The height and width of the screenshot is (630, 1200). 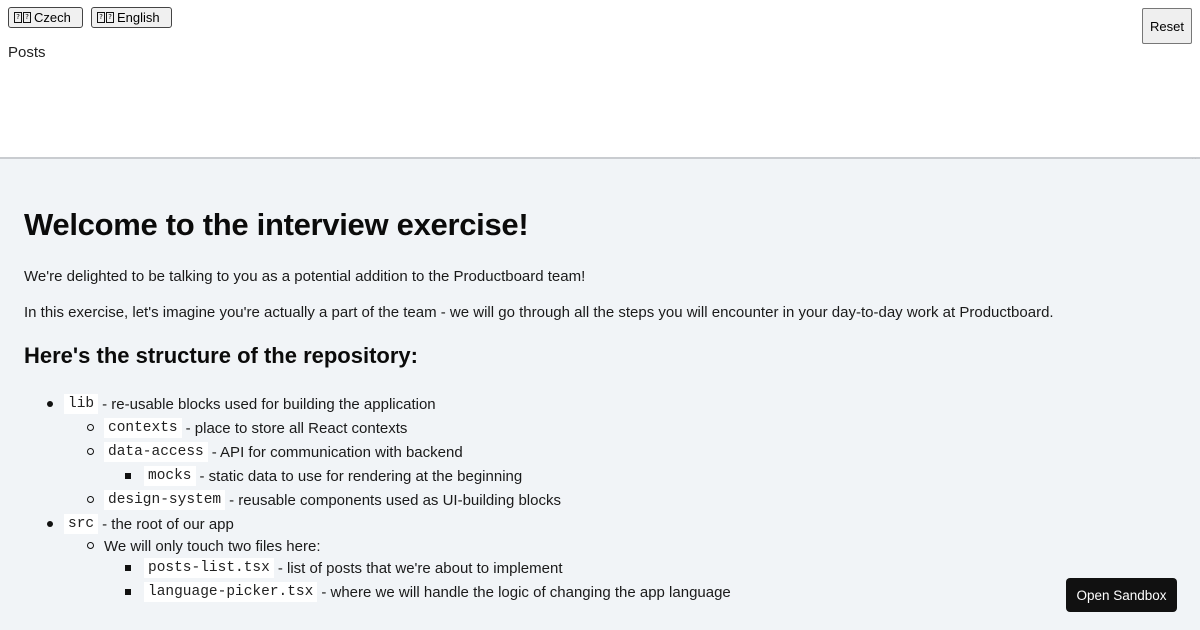 What do you see at coordinates (168, 524) in the screenshot?
I see `tree-item-text: - the root of our app` at bounding box center [168, 524].